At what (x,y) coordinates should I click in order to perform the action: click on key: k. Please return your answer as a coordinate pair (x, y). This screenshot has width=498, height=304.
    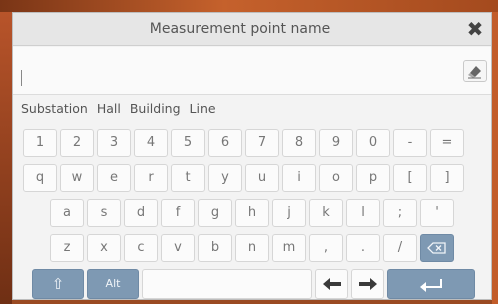
    Looking at the image, I should click on (326, 213).